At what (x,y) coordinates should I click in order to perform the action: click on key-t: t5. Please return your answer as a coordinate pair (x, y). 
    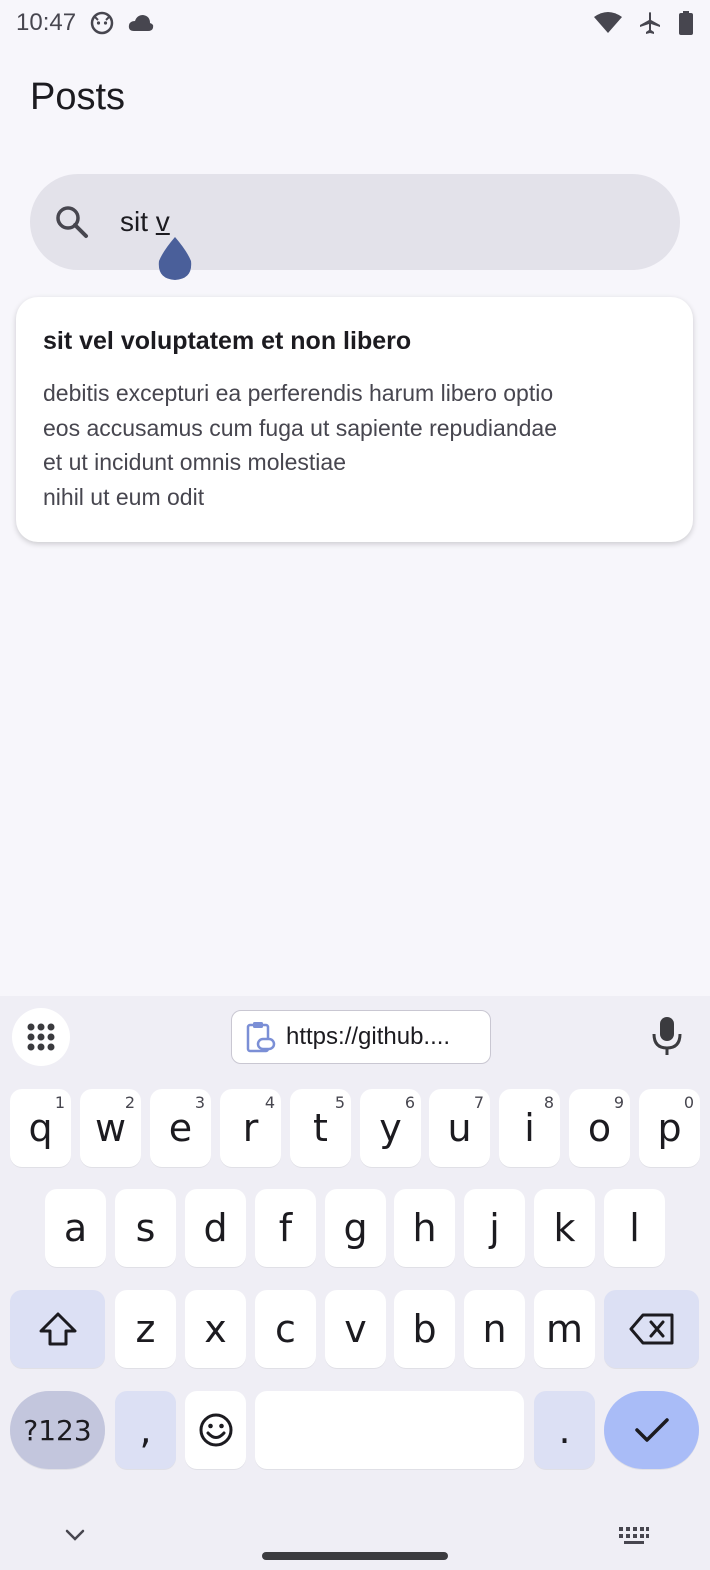
    Looking at the image, I should click on (320, 1128).